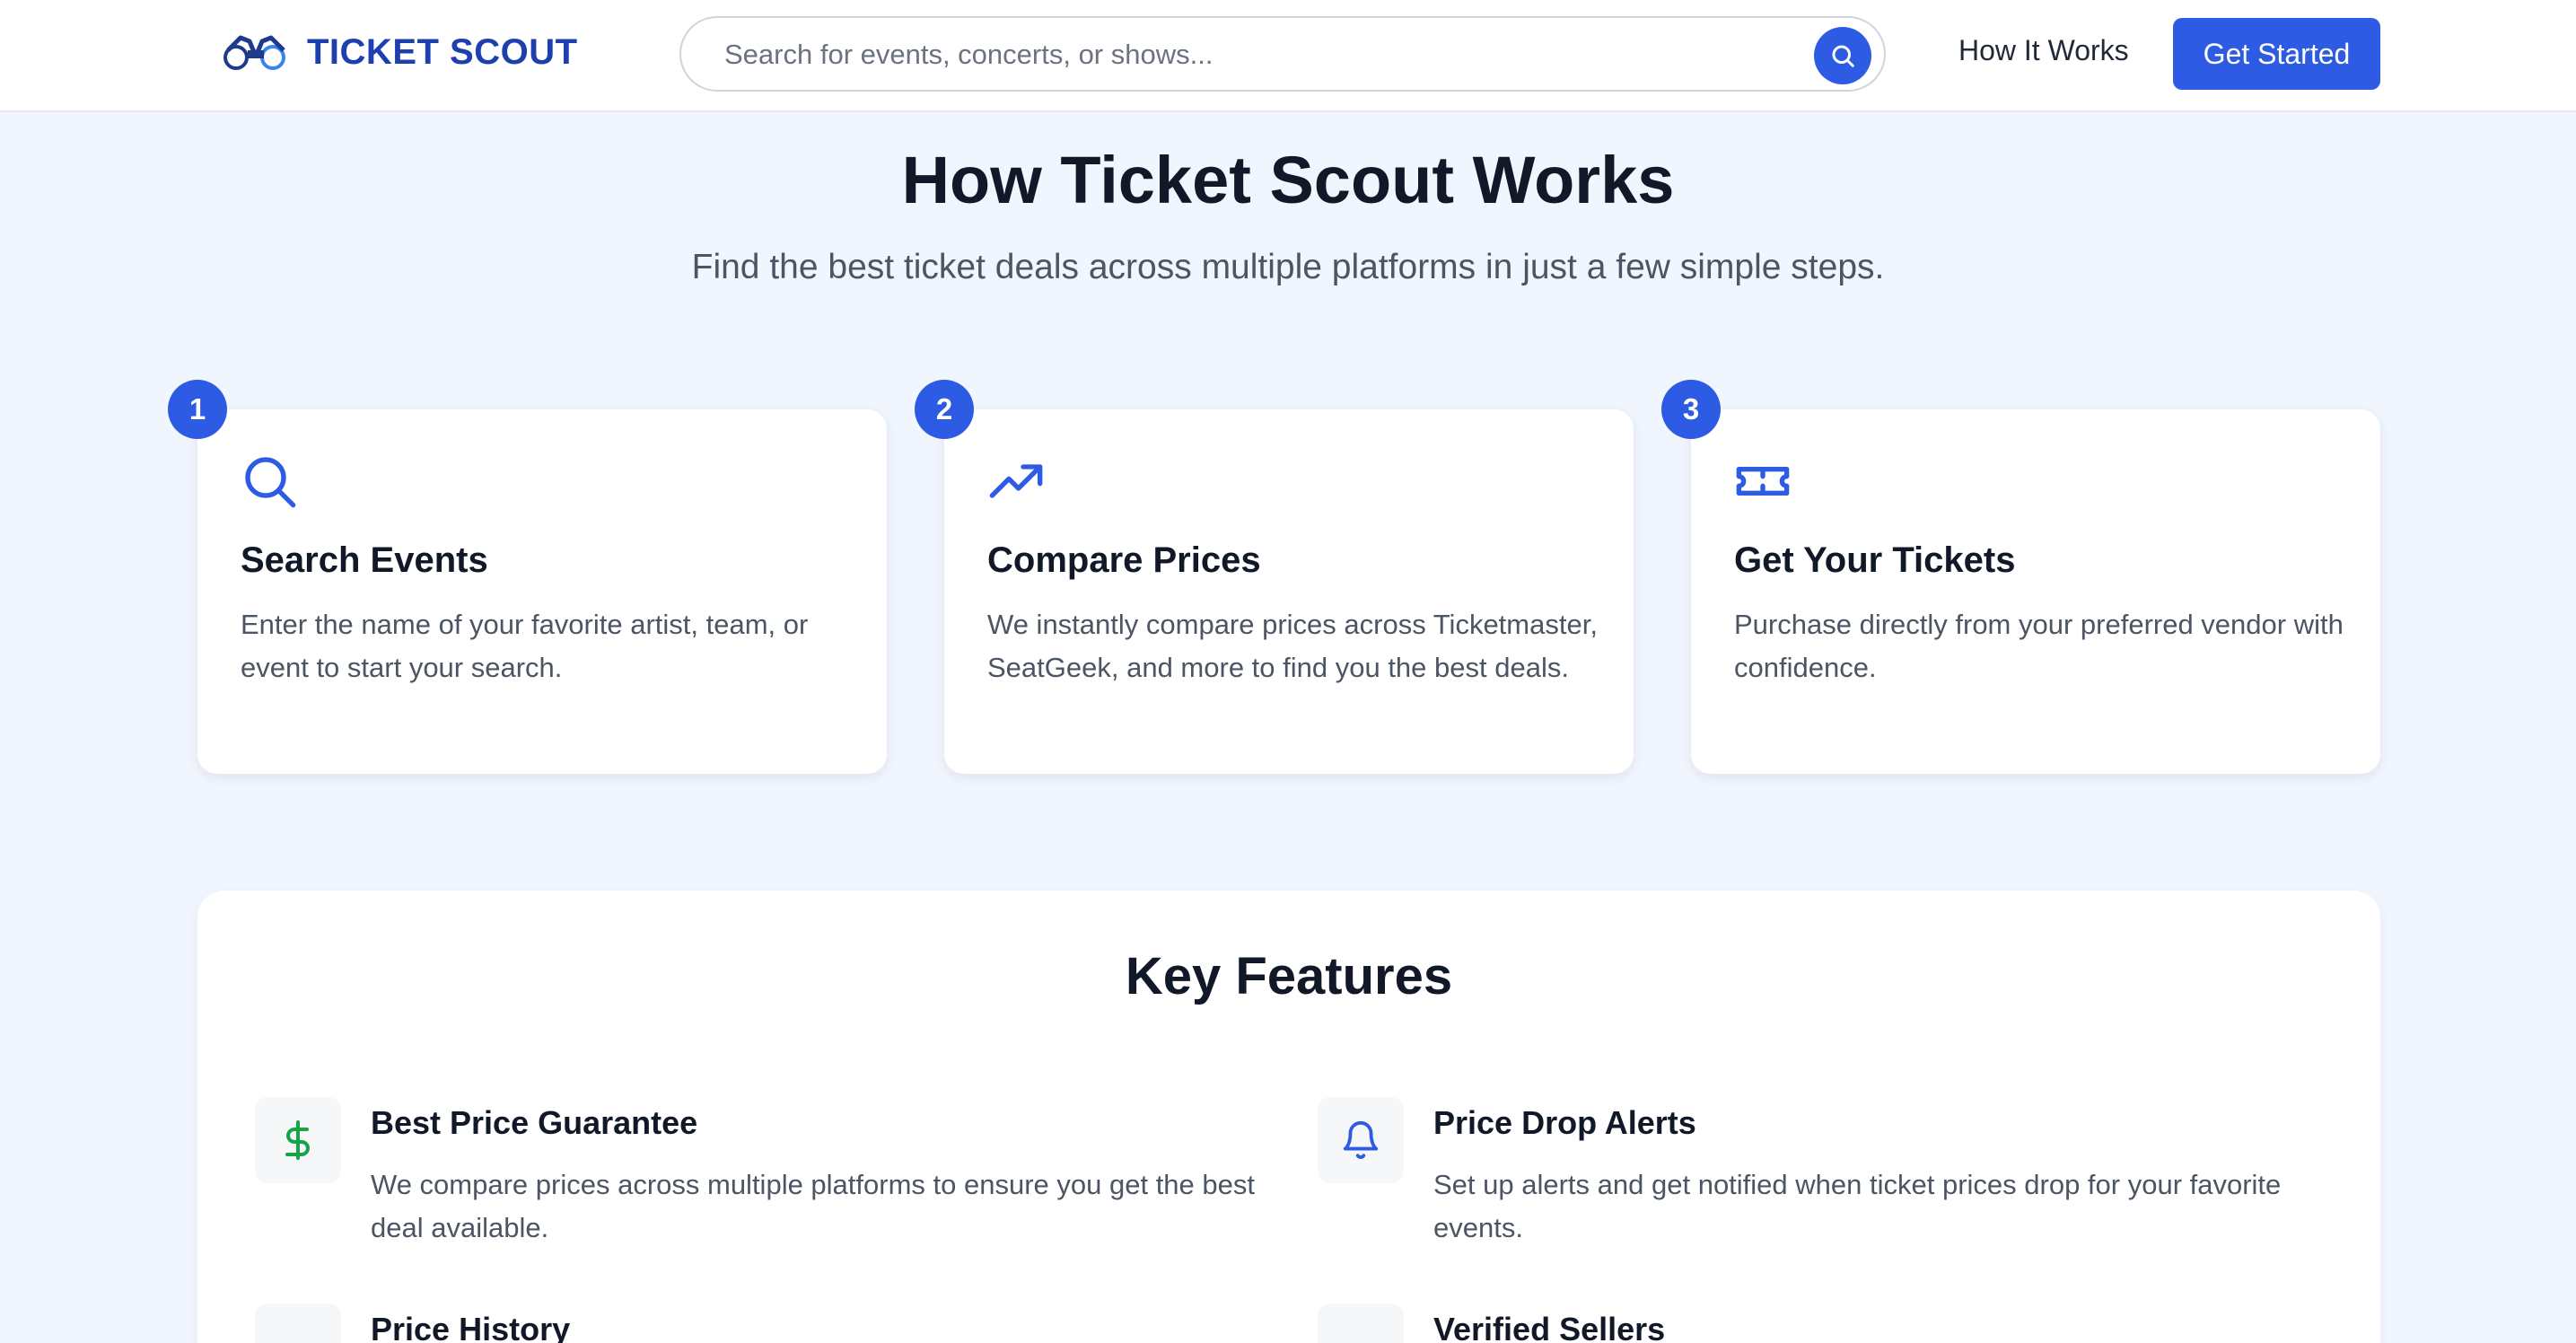 This screenshot has width=2576, height=1343. Describe the element at coordinates (442, 51) in the screenshot. I see `logo-text: TICKET SCOUT` at that location.